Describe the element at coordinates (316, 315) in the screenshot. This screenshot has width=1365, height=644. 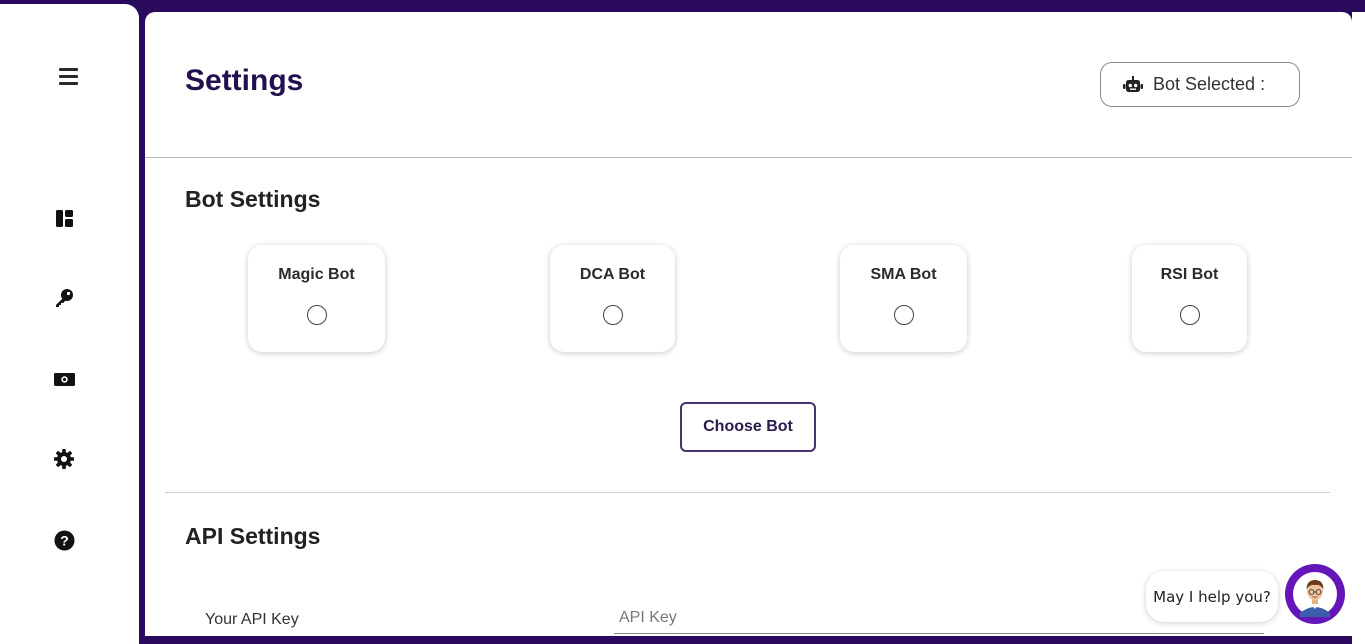
I see `bot-radio-magic` at that location.